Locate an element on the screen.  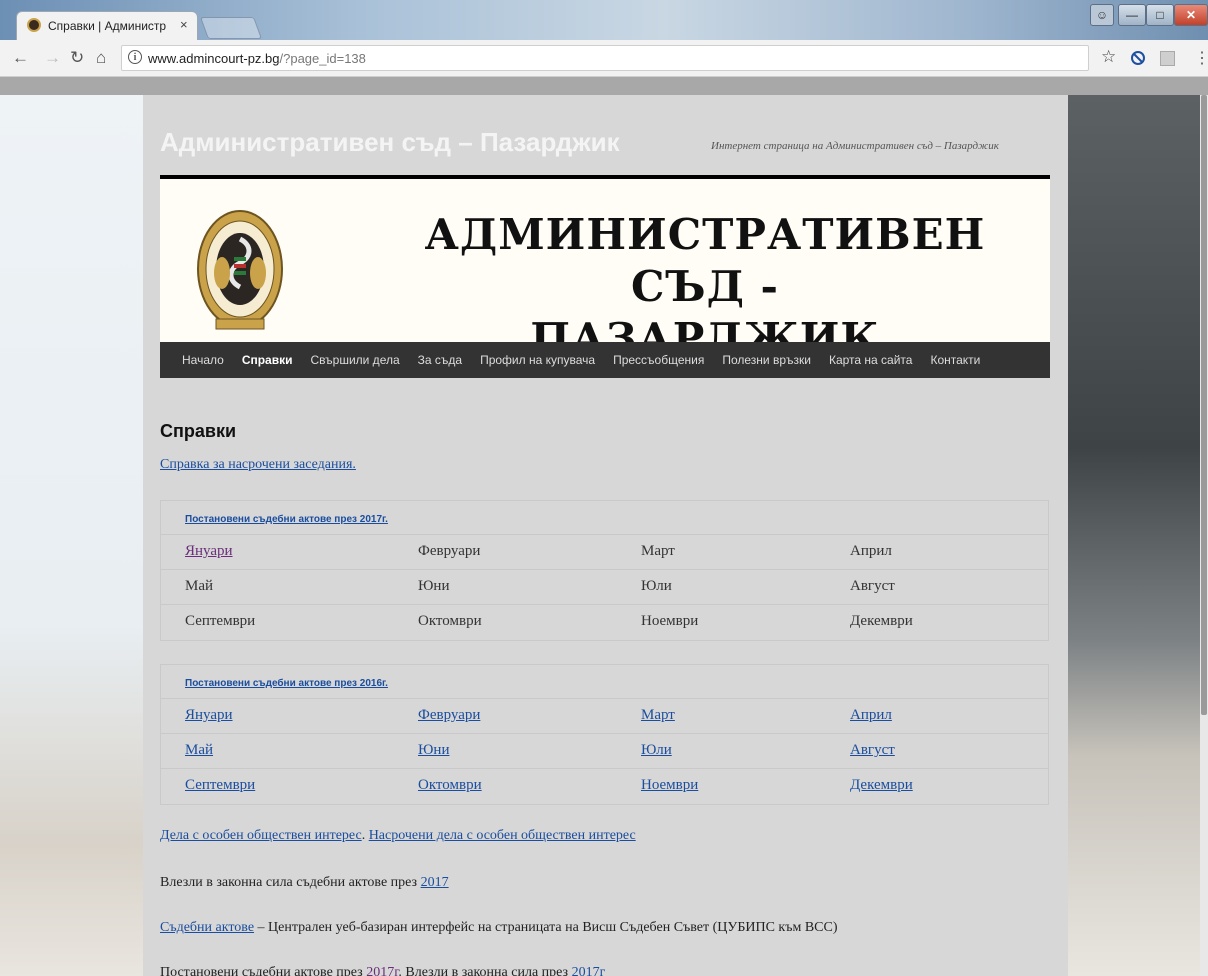
month-cell: Април is located at coordinates (871, 551).